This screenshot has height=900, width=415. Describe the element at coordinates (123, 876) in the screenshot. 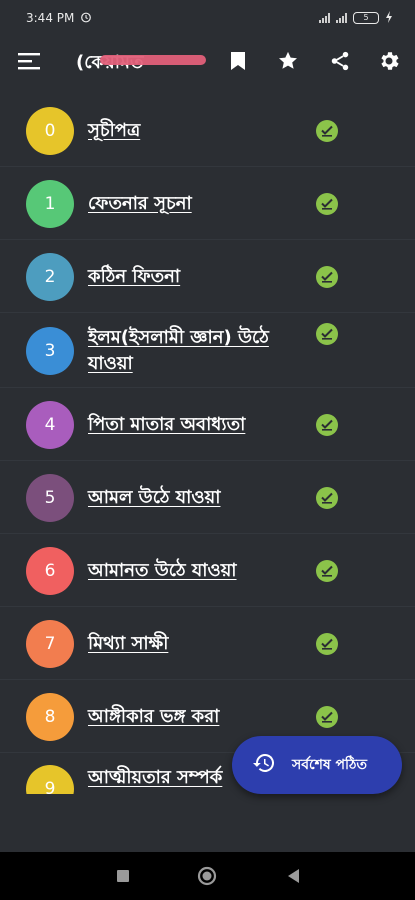

I see `recents-icon` at that location.